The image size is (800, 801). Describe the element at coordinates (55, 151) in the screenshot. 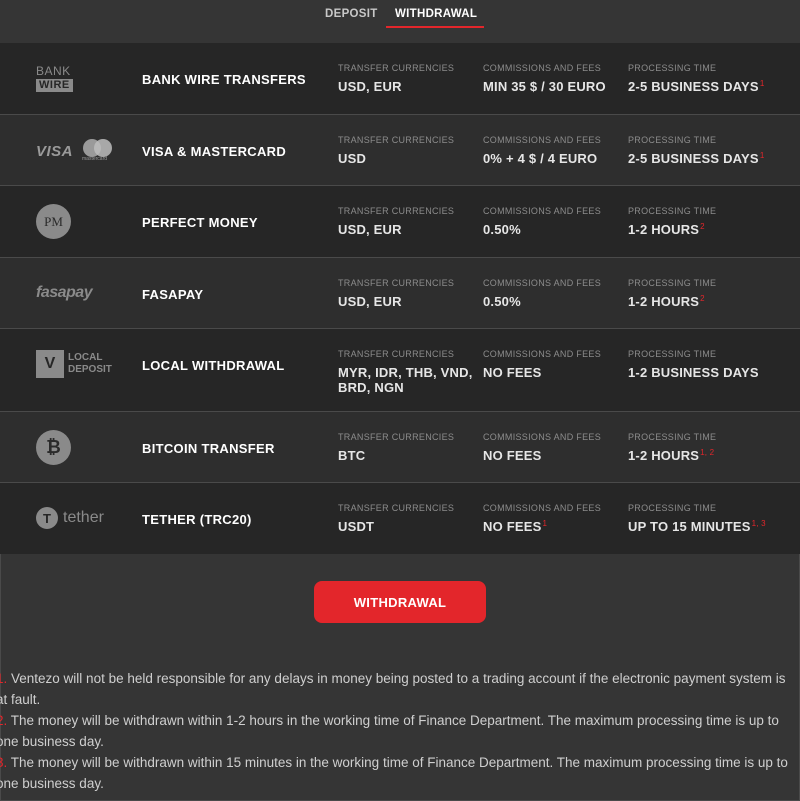

I see `visa-logo-text: VISA` at that location.